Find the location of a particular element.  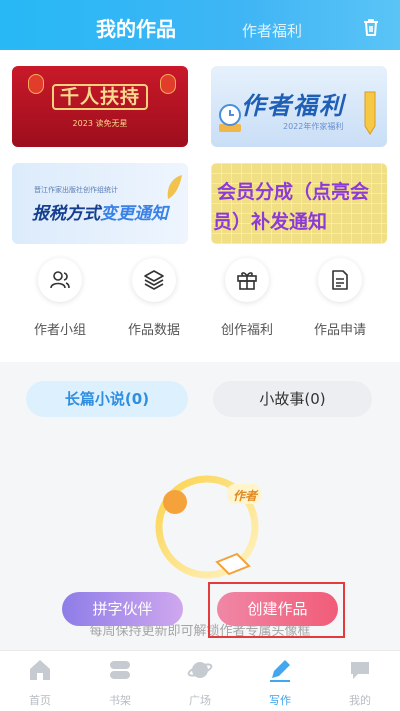

category-long-novel: 长篇小说(0) is located at coordinates (107, 399).